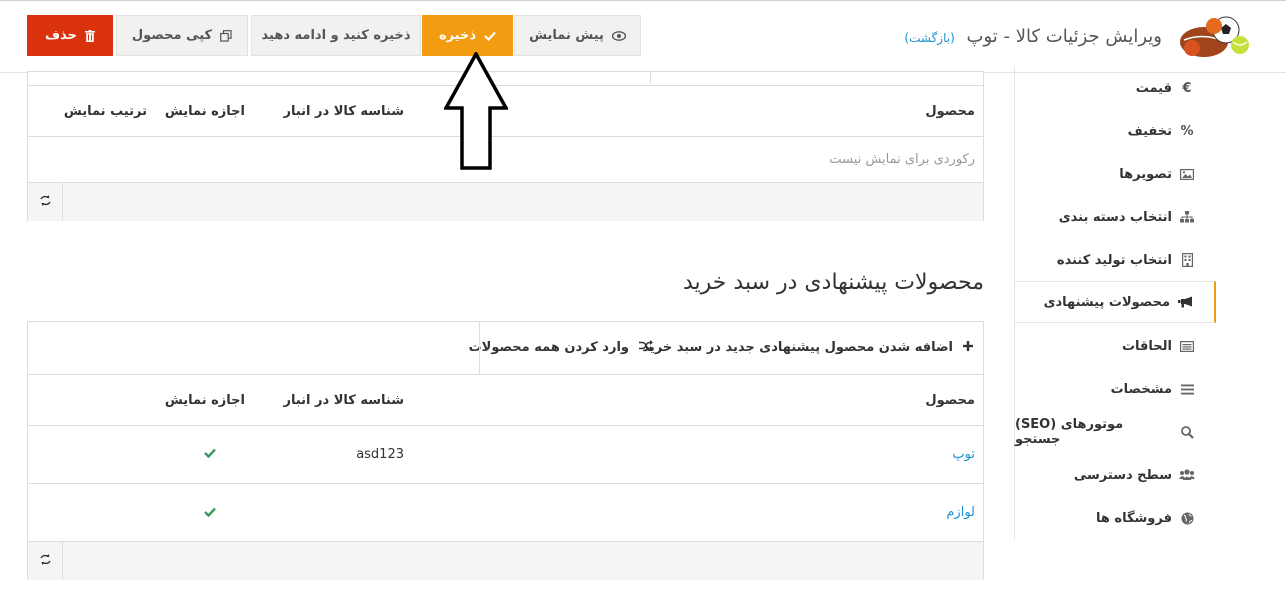 This screenshot has width=1286, height=616. Describe the element at coordinates (1115, 131) in the screenshot. I see `sidebar-item-discount: تخفیف %` at that location.